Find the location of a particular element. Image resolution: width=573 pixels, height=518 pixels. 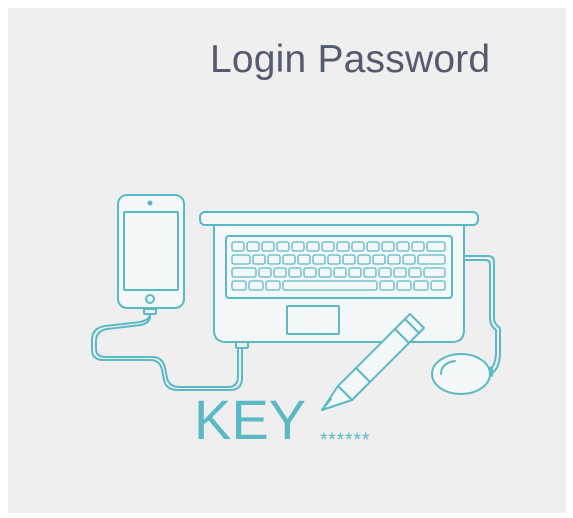

smartphone-icon is located at coordinates (151, 254).